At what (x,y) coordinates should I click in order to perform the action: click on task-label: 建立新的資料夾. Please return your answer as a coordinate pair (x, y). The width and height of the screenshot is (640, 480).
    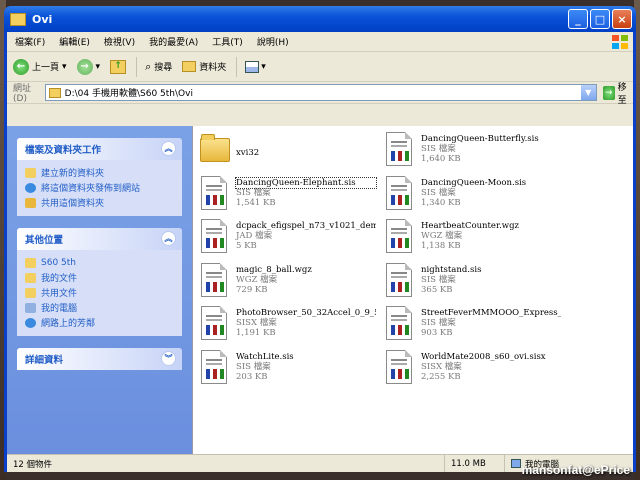
    Looking at the image, I should click on (73, 174).